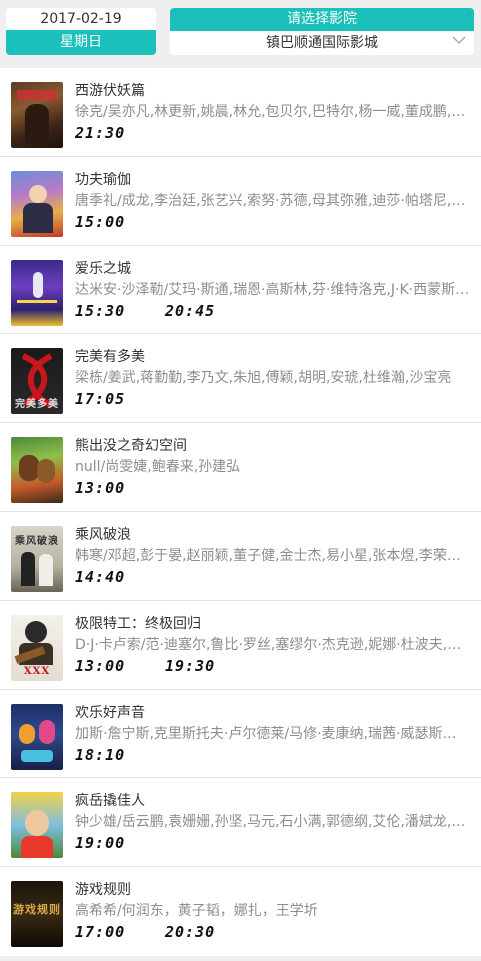 Image resolution: width=481 pixels, height=961 pixels. What do you see at coordinates (100, 932) in the screenshot?
I see `showtime-button: 17:00` at bounding box center [100, 932].